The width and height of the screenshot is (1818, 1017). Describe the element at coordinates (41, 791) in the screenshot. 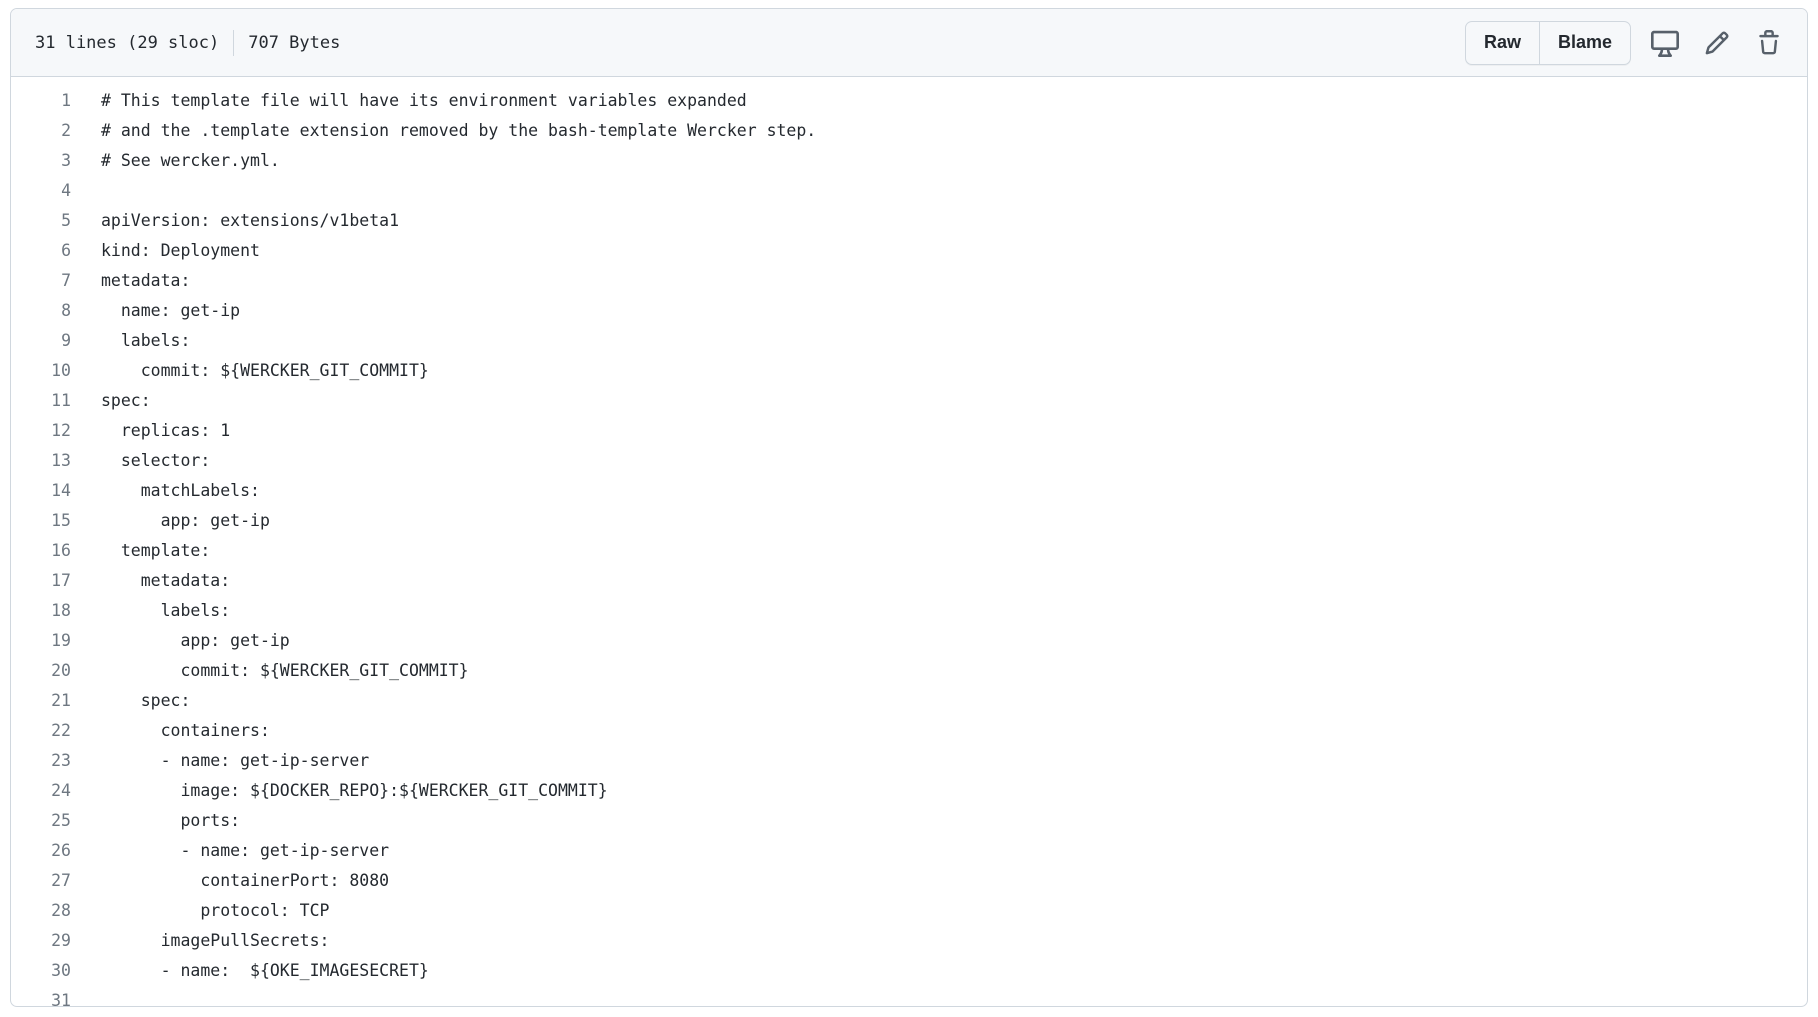

I see `line-number: 24` at that location.